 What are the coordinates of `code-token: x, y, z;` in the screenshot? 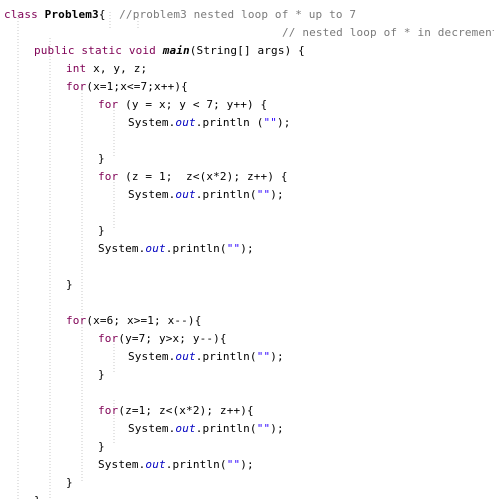 It's located at (120, 68).